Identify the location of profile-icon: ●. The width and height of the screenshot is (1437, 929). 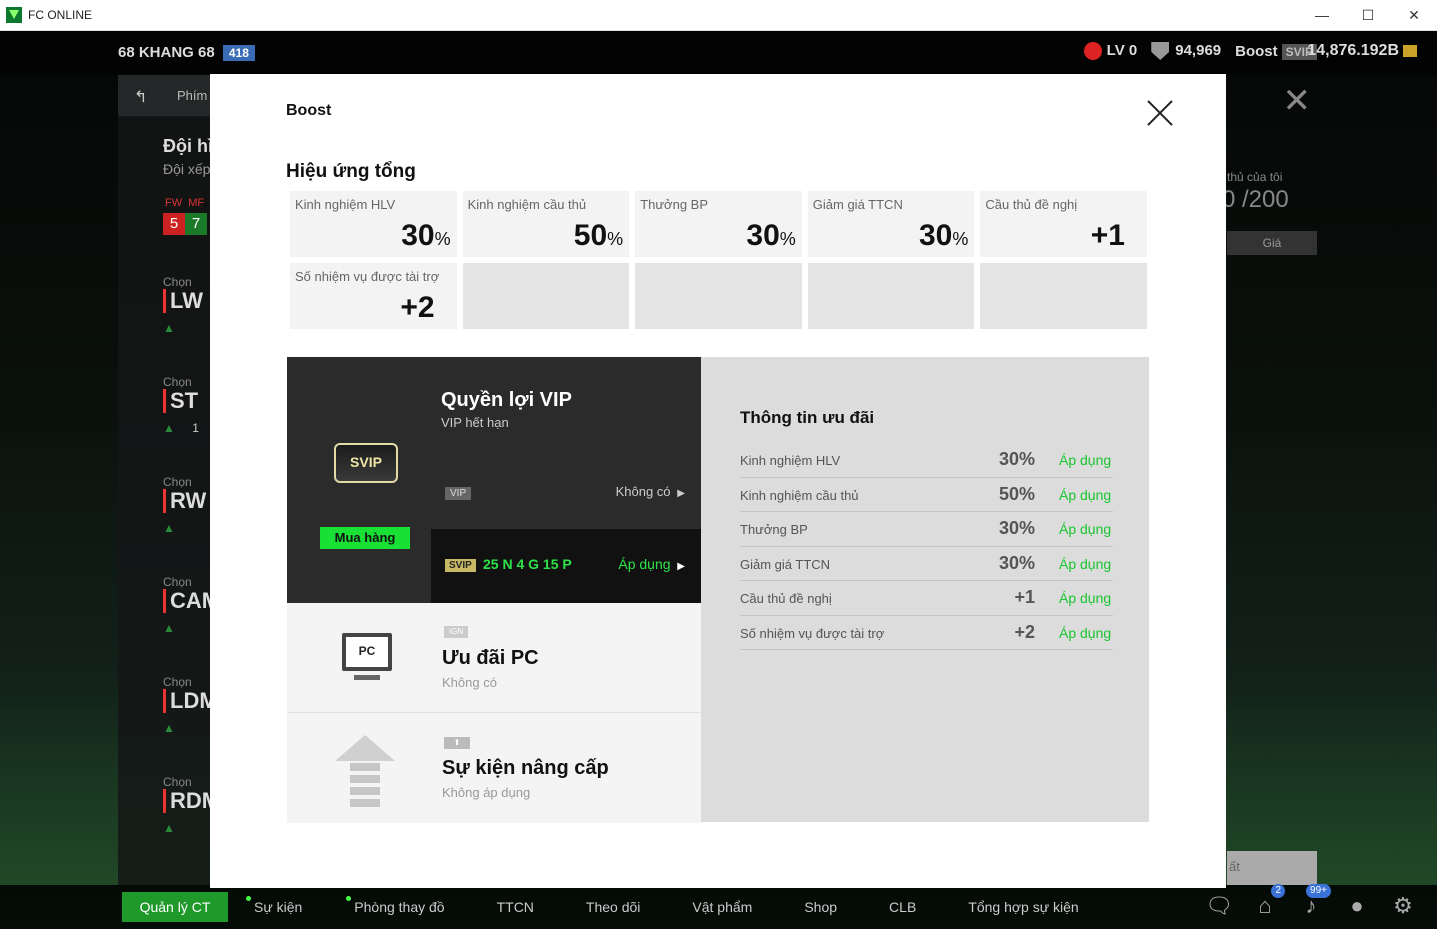
(1357, 906).